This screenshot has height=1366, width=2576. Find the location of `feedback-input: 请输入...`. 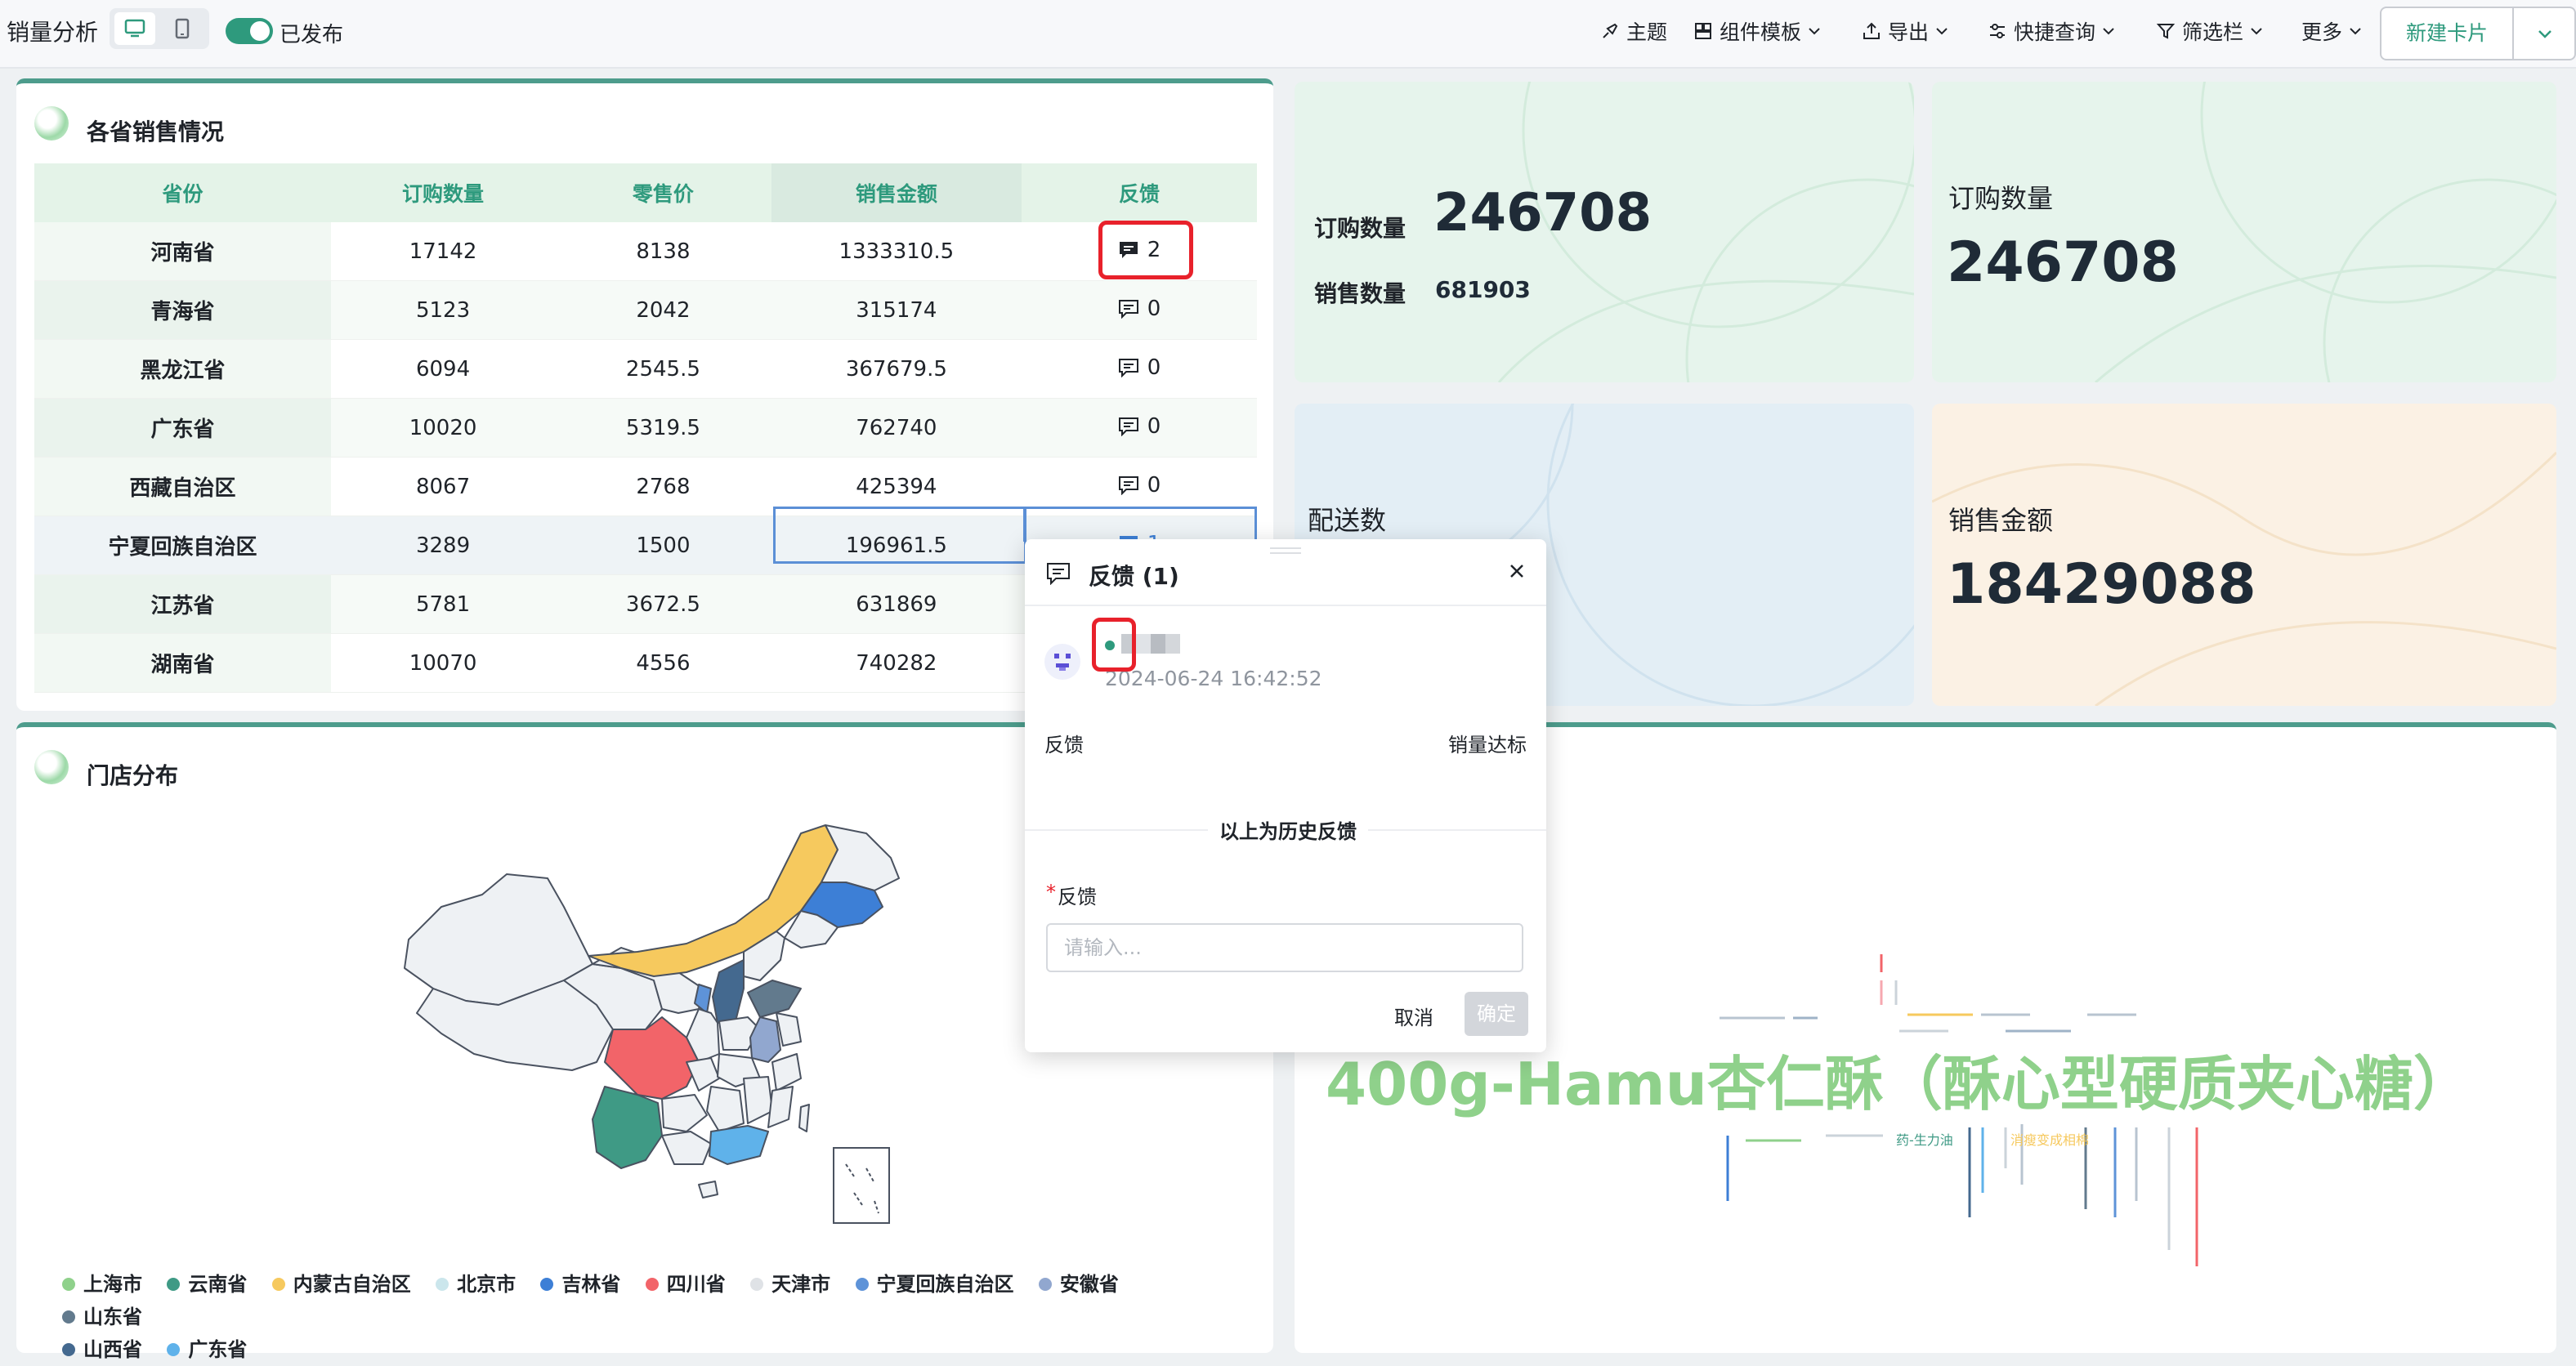

feedback-input: 请输入... is located at coordinates (1284, 947).